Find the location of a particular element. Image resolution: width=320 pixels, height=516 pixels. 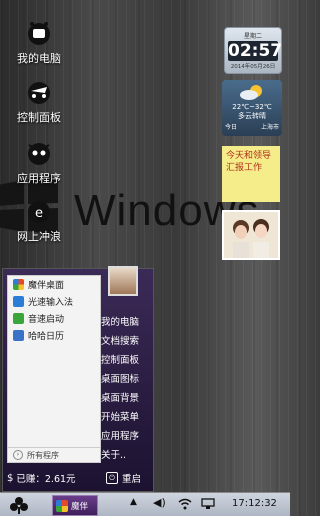

program-item: 哈哈日历 is located at coordinates (54, 335).